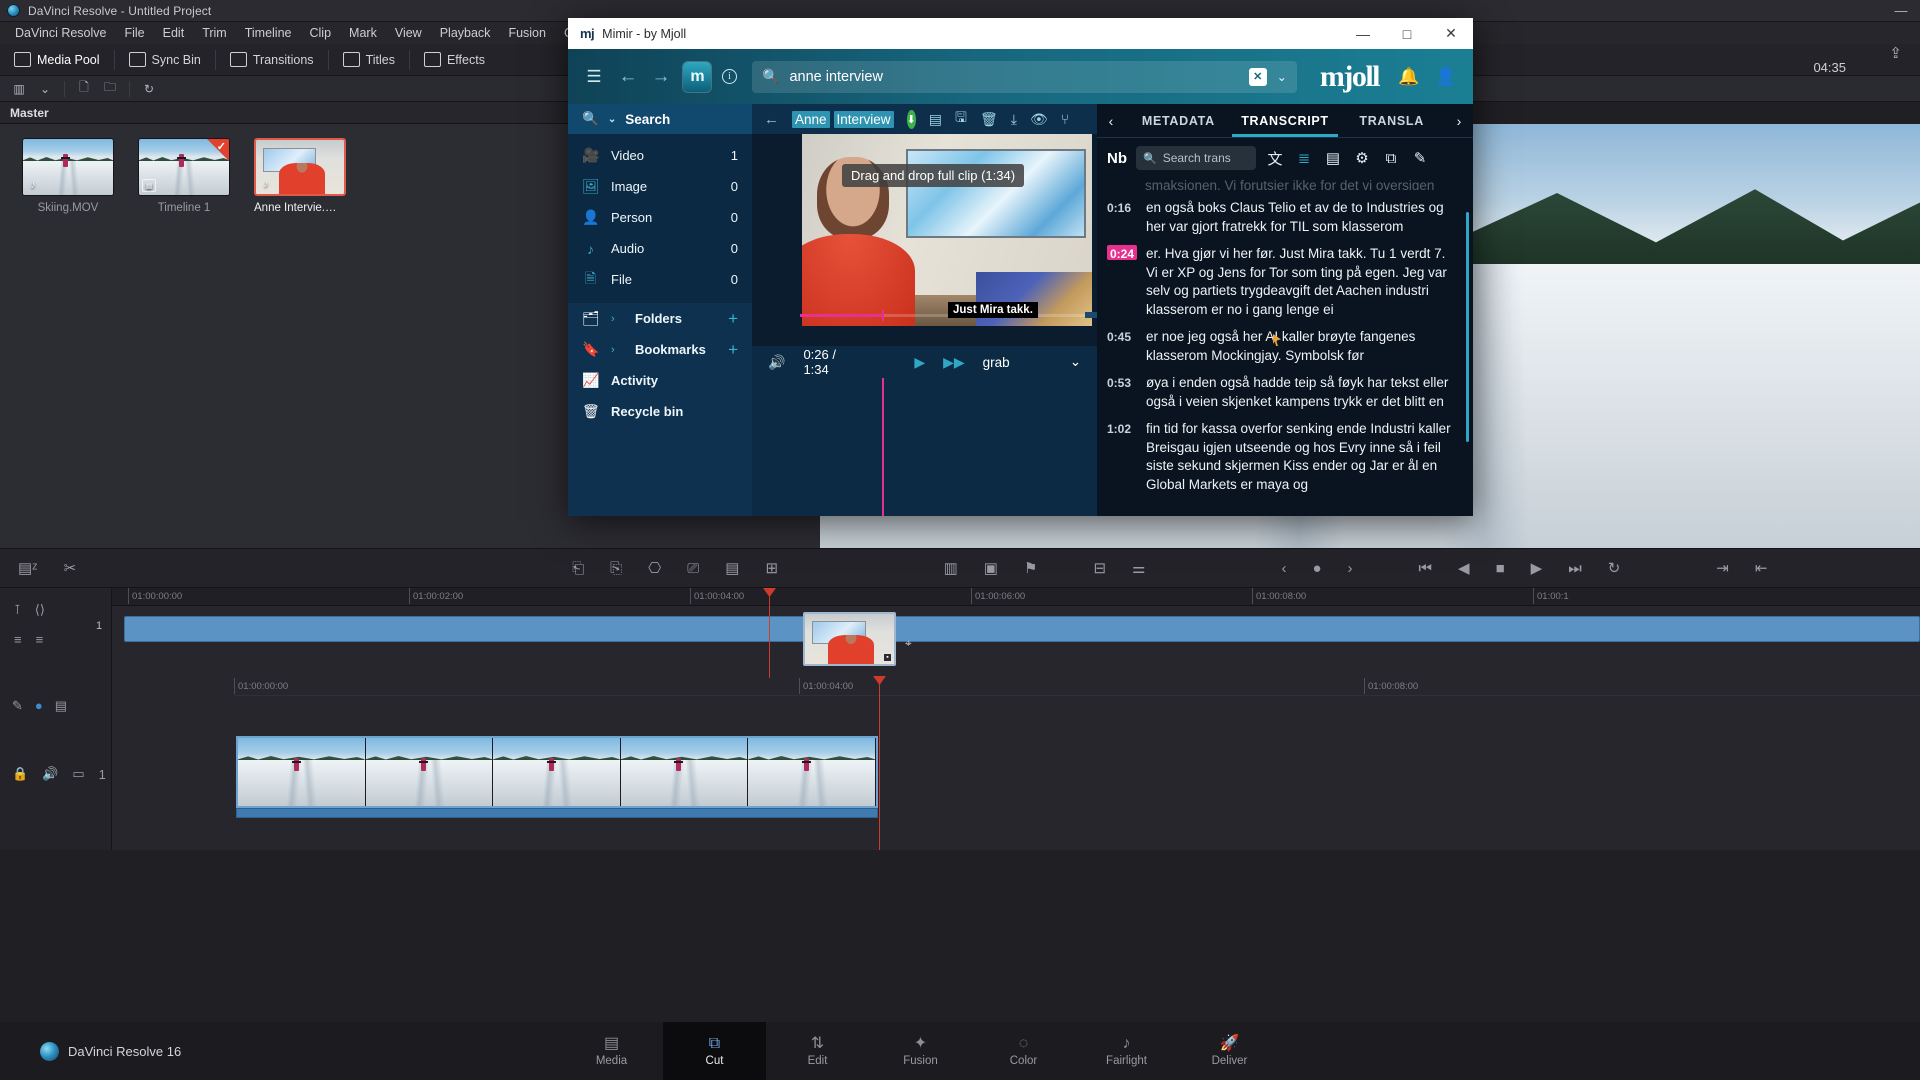 Image resolution: width=1920 pixels, height=1080 pixels. I want to click on branch-icon: ⑂, so click(1065, 119).